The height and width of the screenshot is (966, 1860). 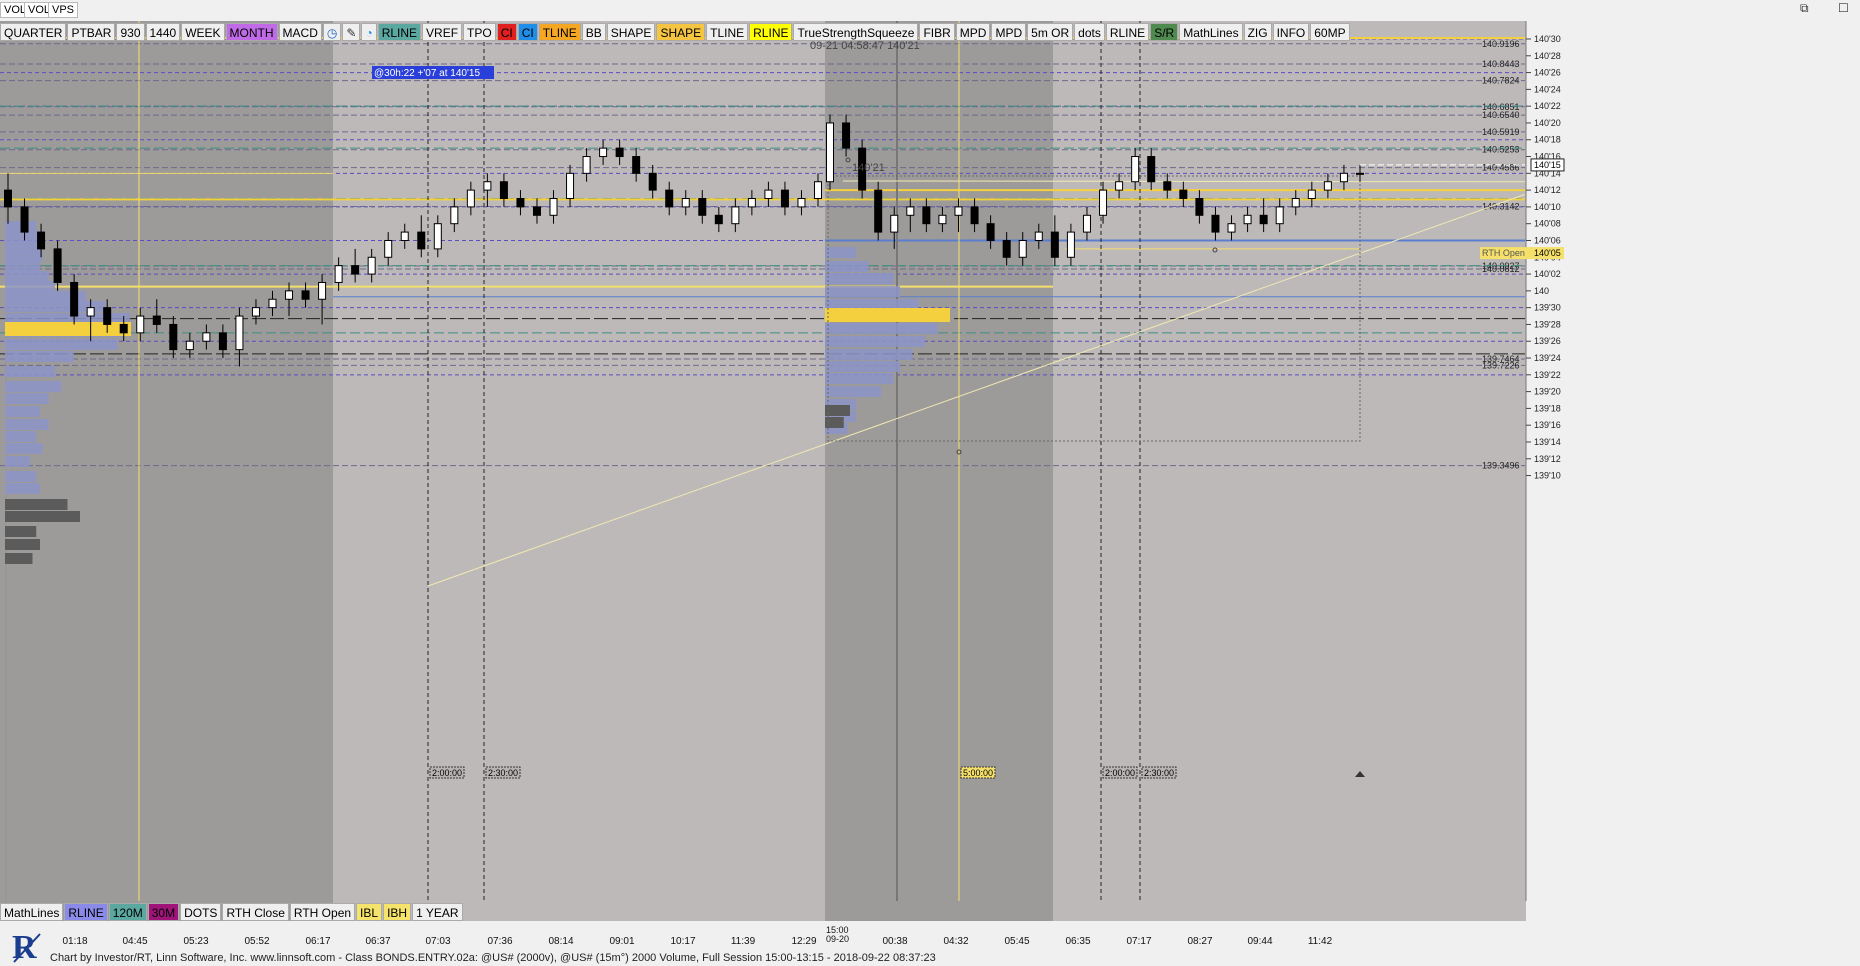 I want to click on toolbar-button-13: CI, so click(x=506, y=32).